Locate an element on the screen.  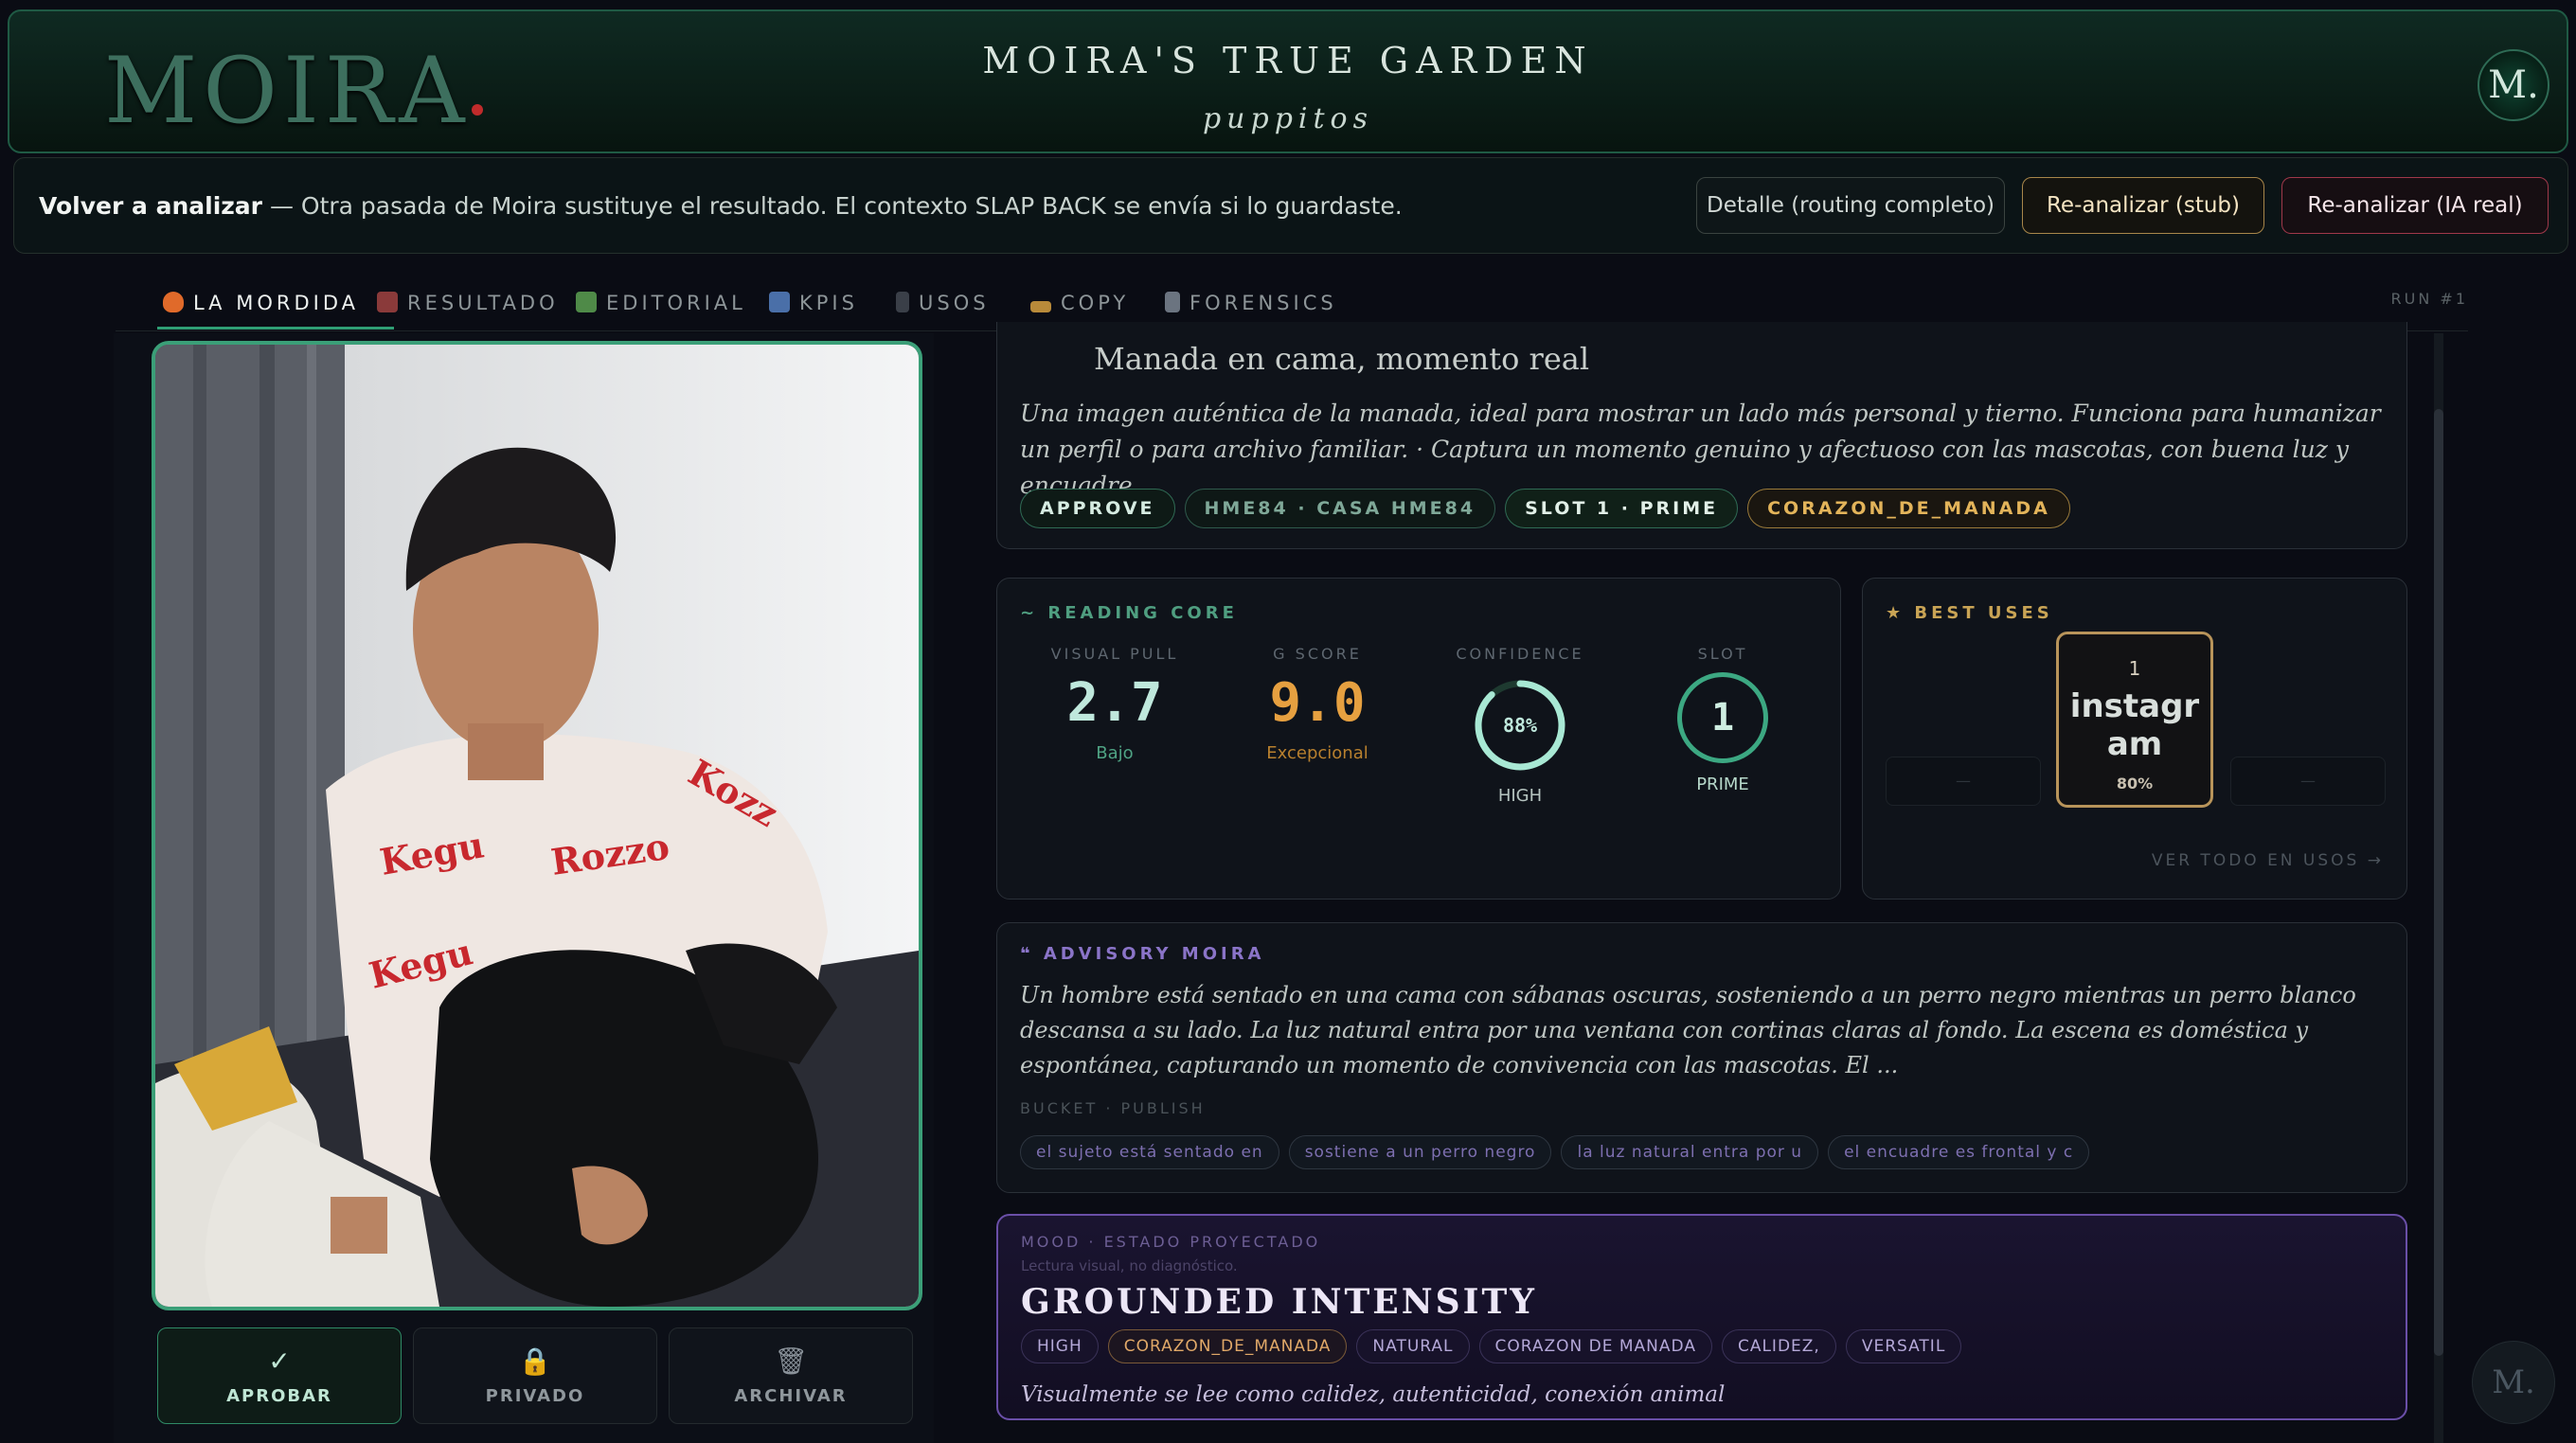
status-pill-approve: APPROVE is located at coordinates (1097, 509).